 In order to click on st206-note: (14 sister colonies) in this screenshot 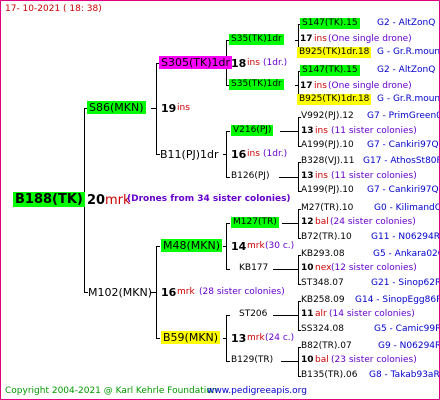, I will do `click(372, 314)`.